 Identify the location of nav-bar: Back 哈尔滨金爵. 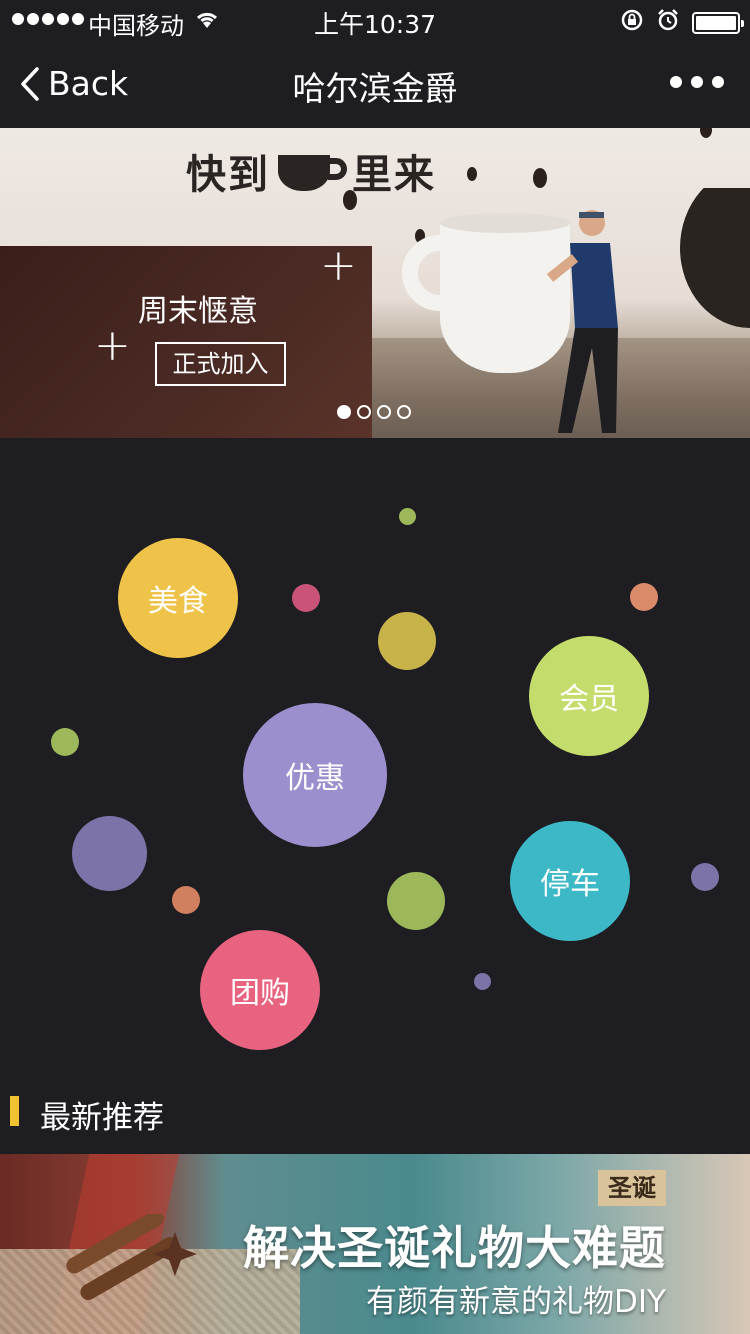
(375, 84).